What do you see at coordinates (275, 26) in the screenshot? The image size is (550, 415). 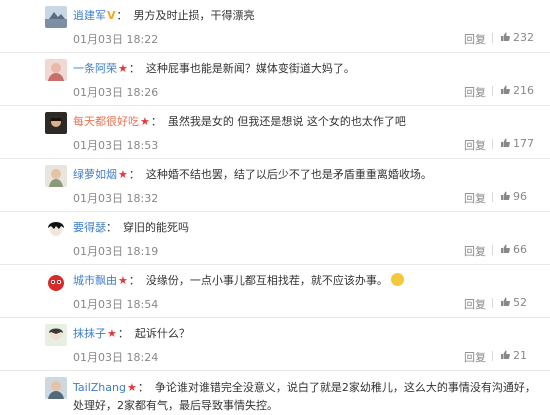 I see `comment-item: 逍建军V： 男方及时止损，干得漂亮 01月03日 18:22 回复 232` at bounding box center [275, 26].